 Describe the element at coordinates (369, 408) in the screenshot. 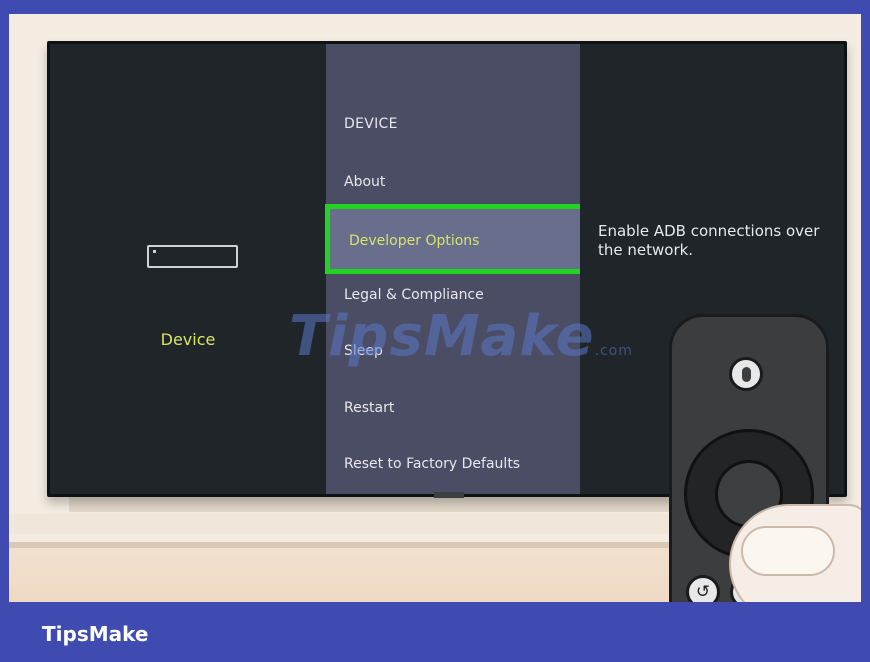

I see `menu-item-restart: Restart` at that location.